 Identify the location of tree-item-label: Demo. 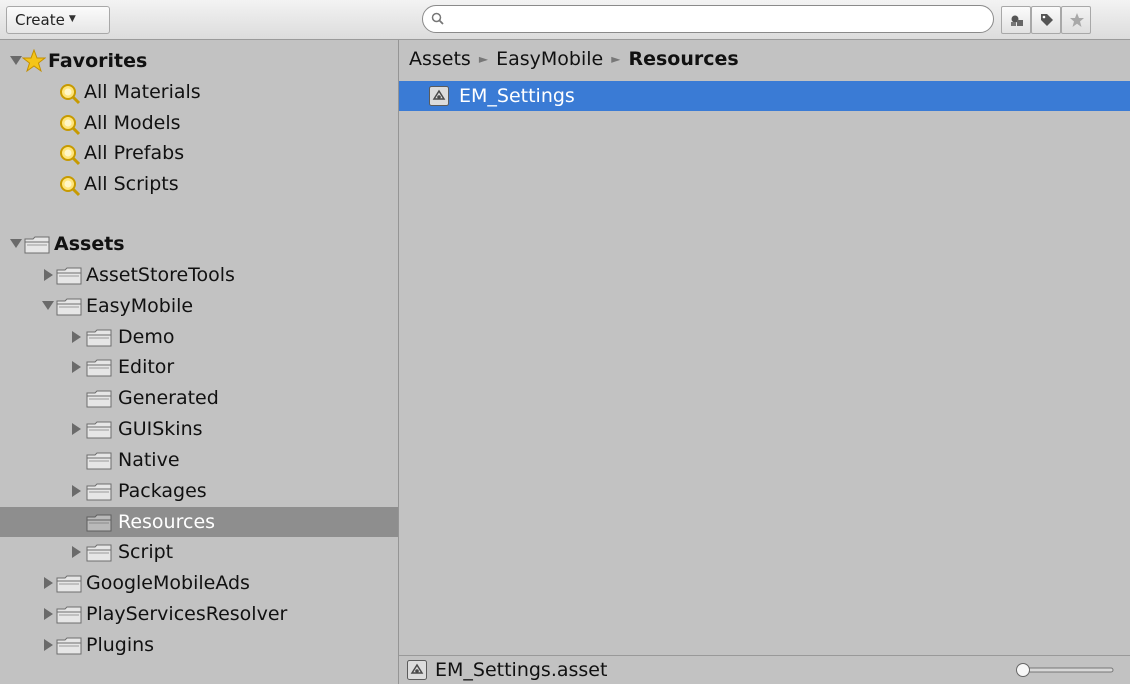
(146, 337).